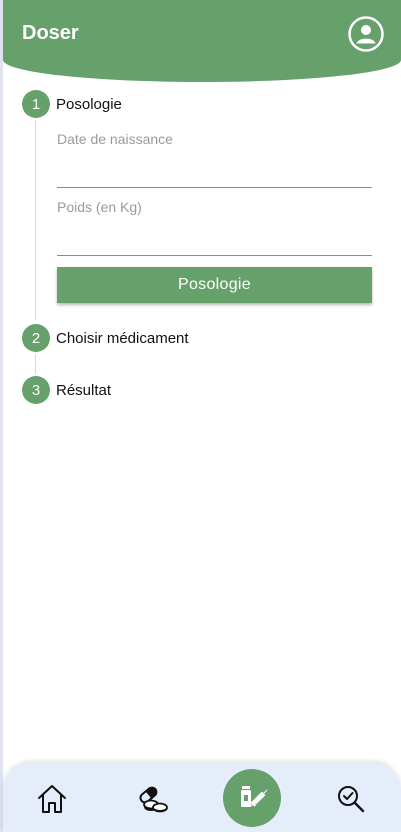 The height and width of the screenshot is (832, 401). What do you see at coordinates (202, 41) in the screenshot?
I see `app-header: Doser` at bounding box center [202, 41].